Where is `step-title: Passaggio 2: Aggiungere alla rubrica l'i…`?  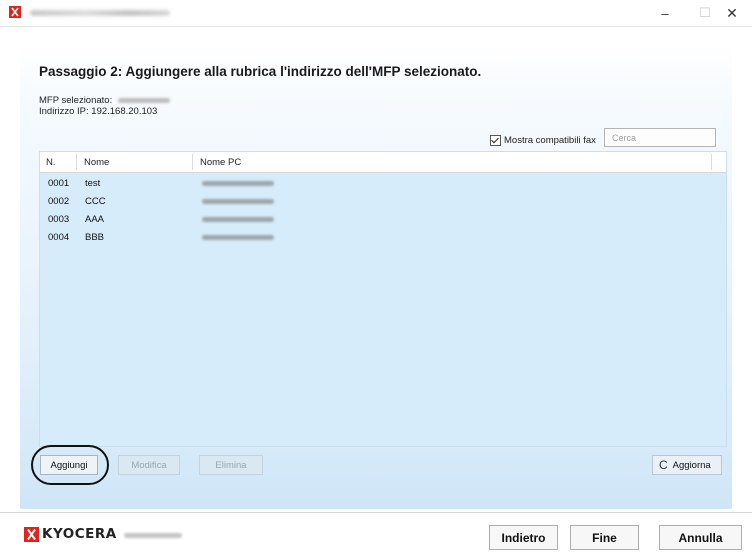 step-title: Passaggio 2: Aggiungere alla rubrica l'i… is located at coordinates (260, 71).